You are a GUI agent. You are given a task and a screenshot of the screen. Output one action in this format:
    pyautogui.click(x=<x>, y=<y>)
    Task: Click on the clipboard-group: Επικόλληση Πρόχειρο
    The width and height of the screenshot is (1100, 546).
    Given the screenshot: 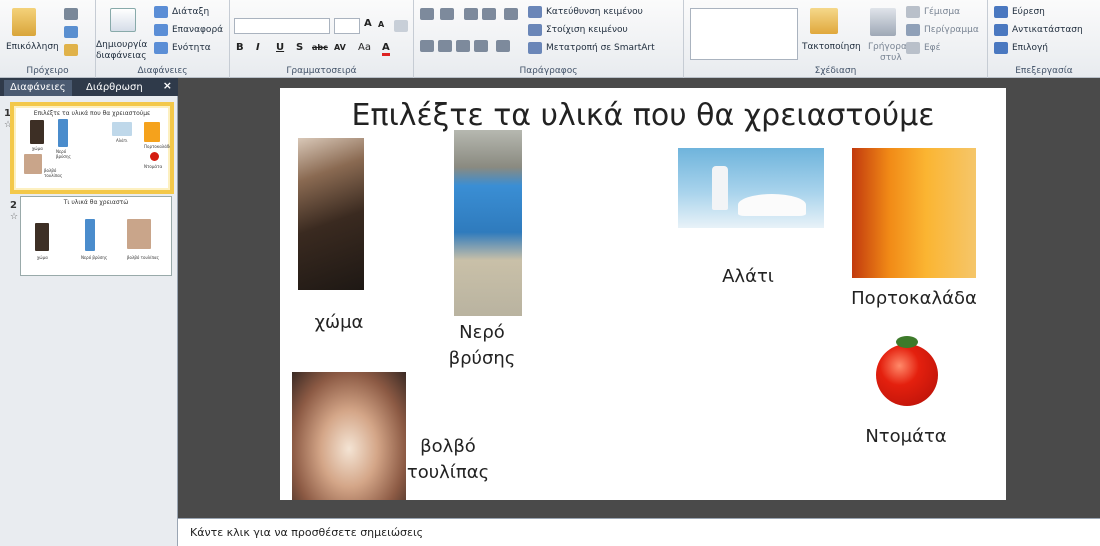 What is the action you would take?
    pyautogui.click(x=48, y=39)
    